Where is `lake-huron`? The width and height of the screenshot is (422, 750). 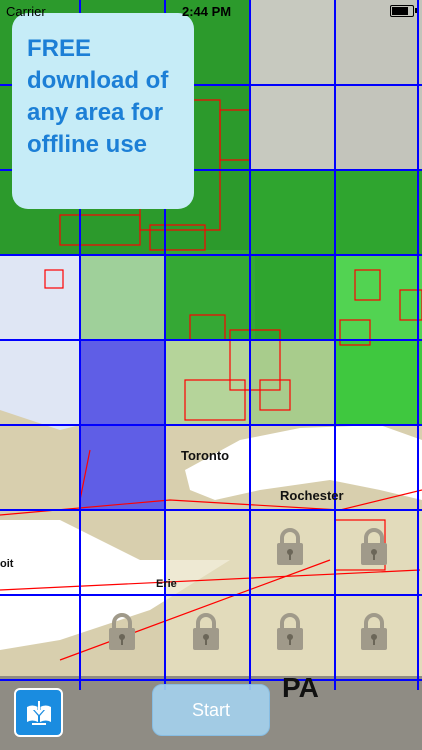 lake-huron is located at coordinates (40, 342).